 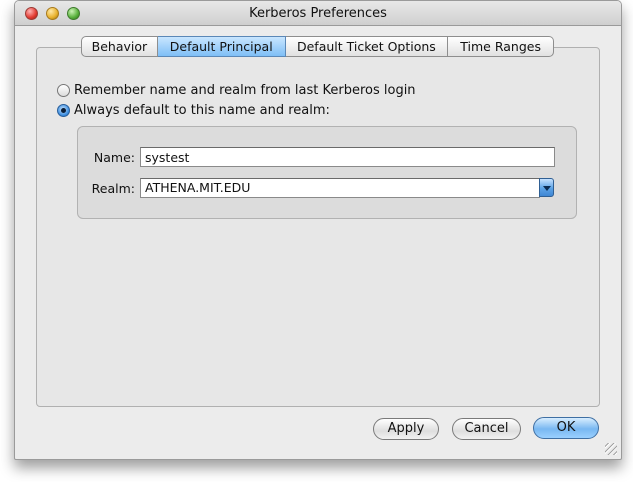 I want to click on chevron-down-icon, so click(x=546, y=187).